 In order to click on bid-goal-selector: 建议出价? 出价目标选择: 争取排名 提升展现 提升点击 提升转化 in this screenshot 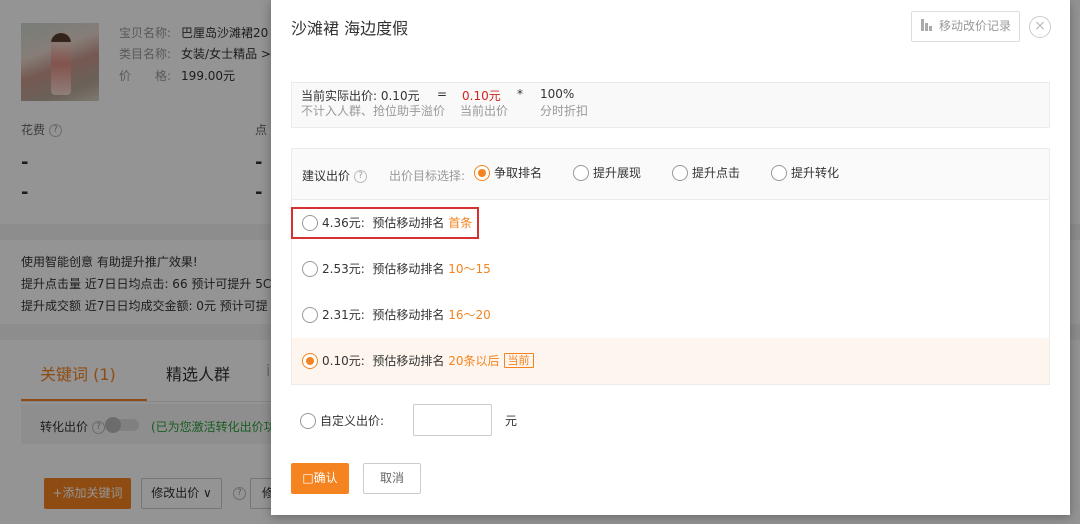, I will do `click(670, 174)`.